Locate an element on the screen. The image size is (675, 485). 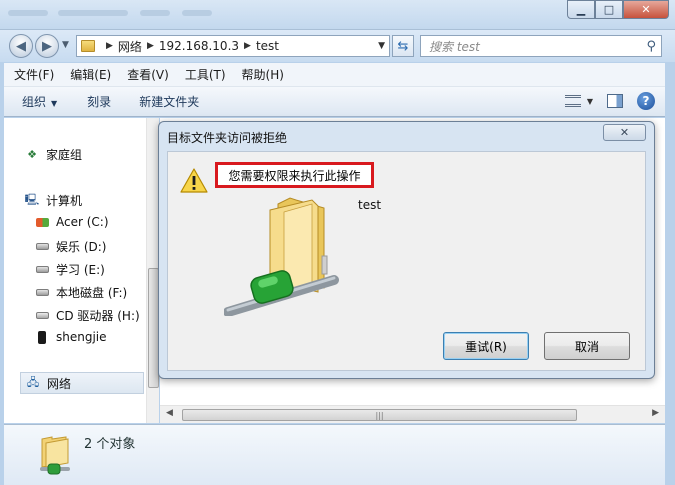
permission-message: 您需要权限来执行此操作 is located at coordinates (294, 175).